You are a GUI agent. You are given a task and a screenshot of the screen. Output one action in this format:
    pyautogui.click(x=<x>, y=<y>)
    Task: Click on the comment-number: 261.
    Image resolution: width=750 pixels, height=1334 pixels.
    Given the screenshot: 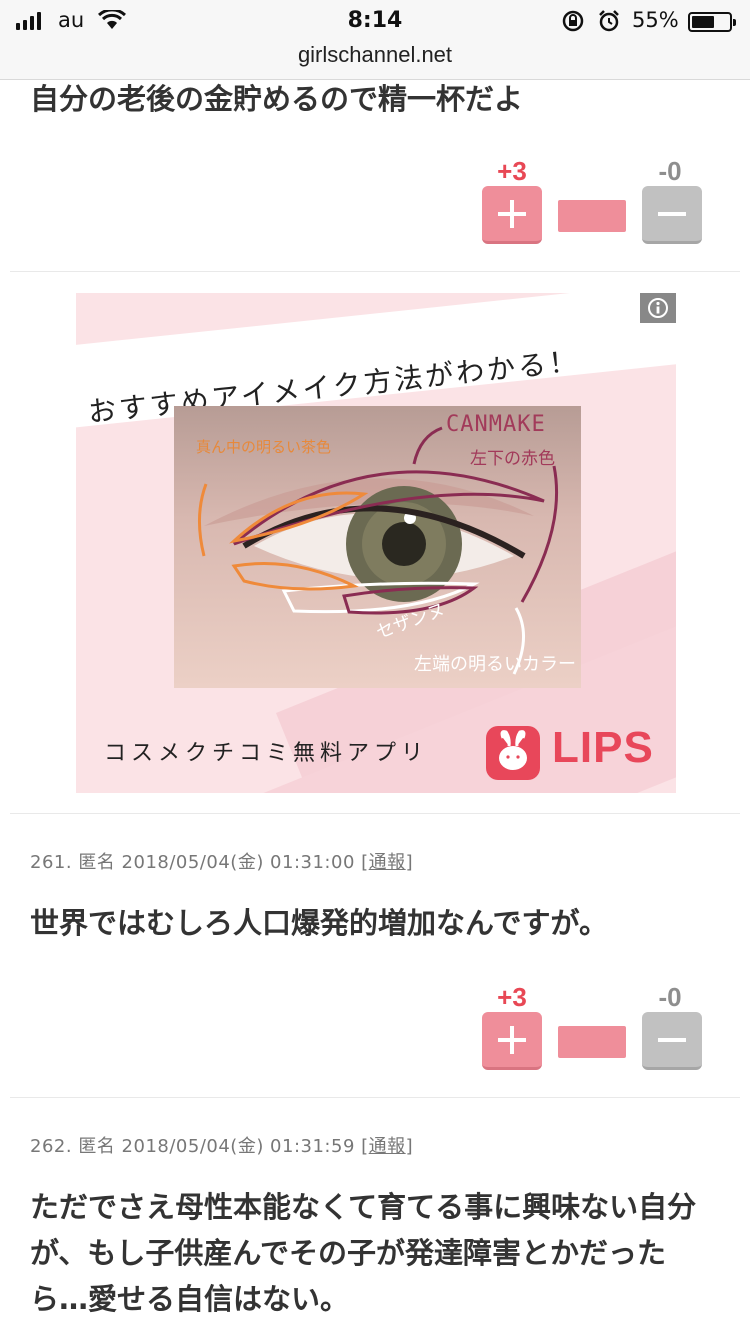 What is the action you would take?
    pyautogui.click(x=51, y=862)
    